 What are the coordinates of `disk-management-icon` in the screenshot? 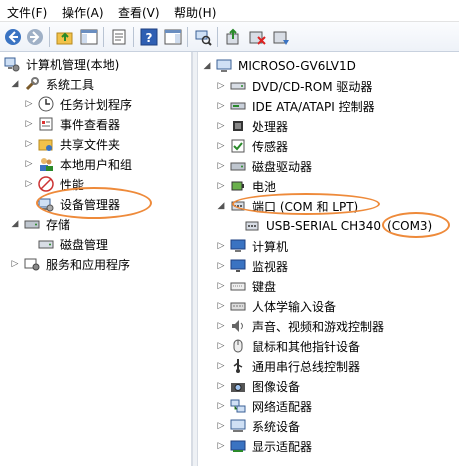 It's located at (46, 244).